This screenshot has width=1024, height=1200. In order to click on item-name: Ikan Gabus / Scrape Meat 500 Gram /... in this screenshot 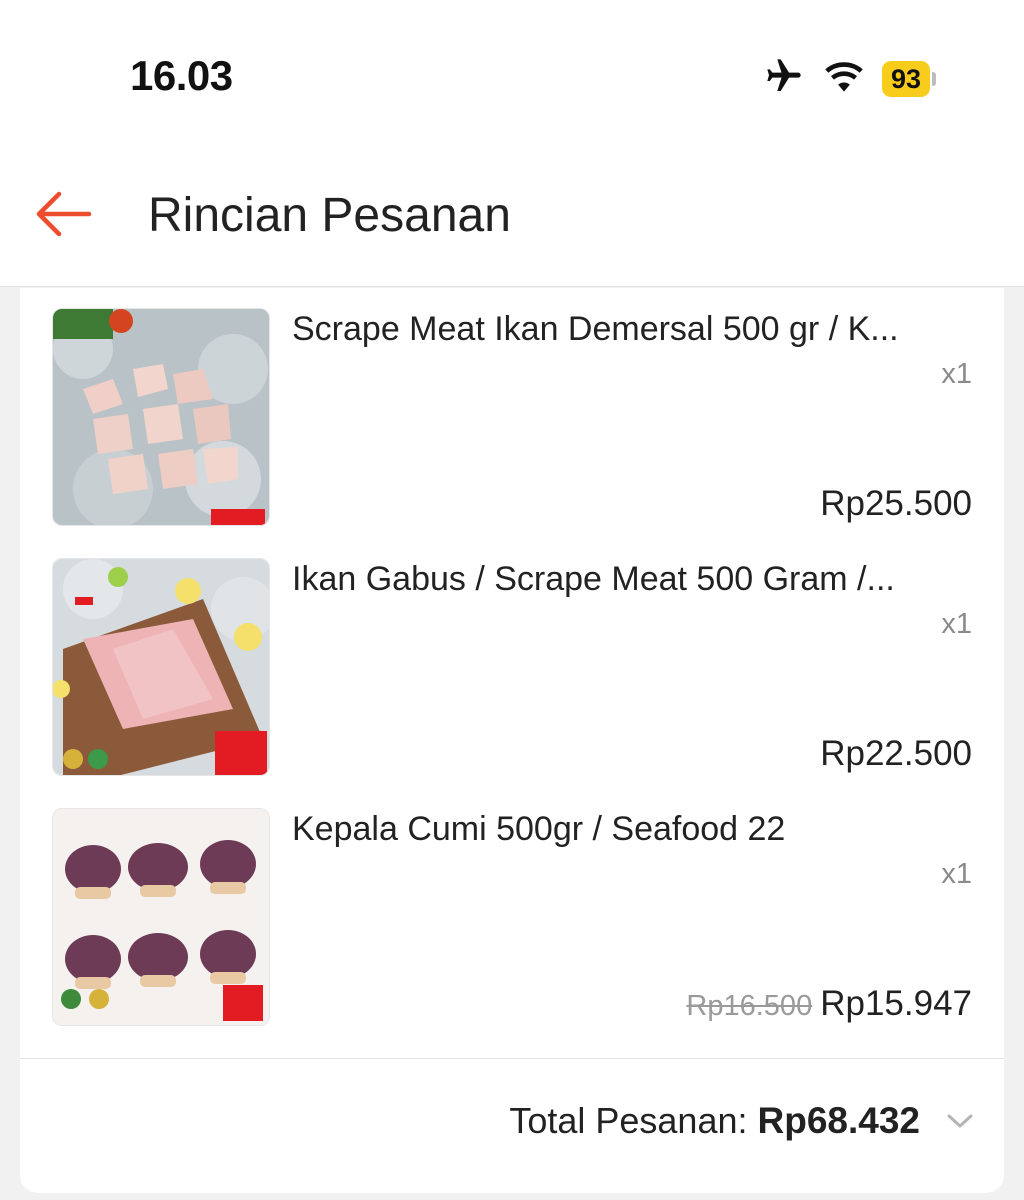, I will do `click(593, 579)`.